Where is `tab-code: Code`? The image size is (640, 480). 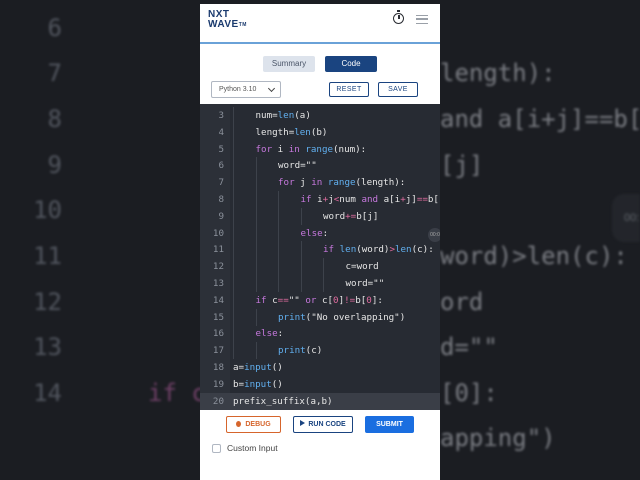
tab-code: Code is located at coordinates (351, 64).